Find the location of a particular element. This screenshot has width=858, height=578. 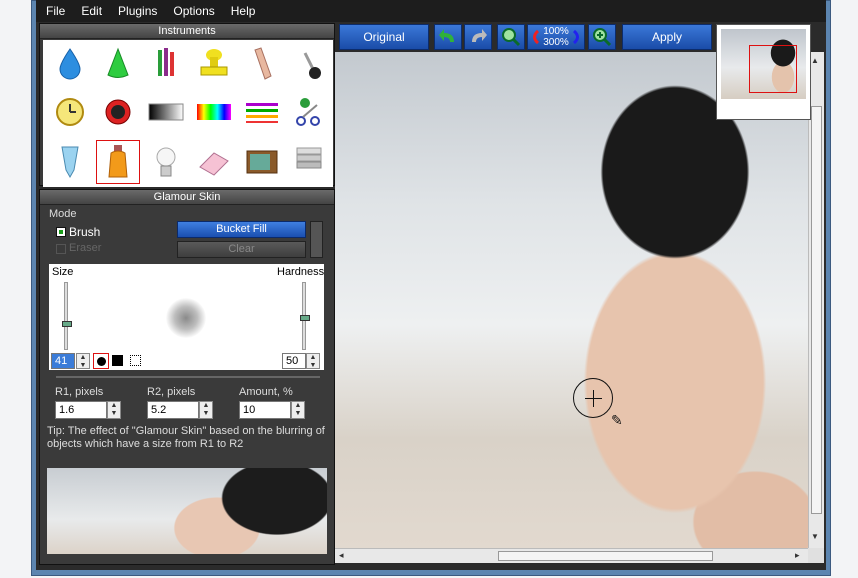

r2-label: R2, pixels is located at coordinates (171, 392).